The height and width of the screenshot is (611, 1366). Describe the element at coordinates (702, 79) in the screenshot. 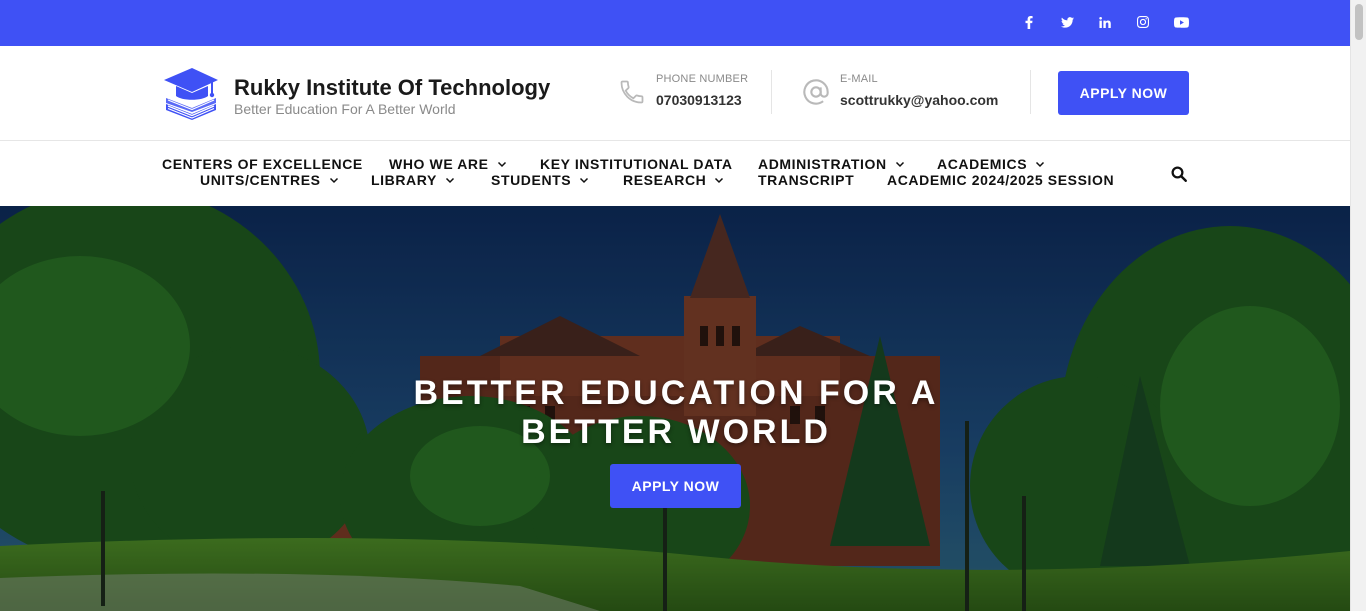

I see `phone-label: PHONE NUMBER` at that location.